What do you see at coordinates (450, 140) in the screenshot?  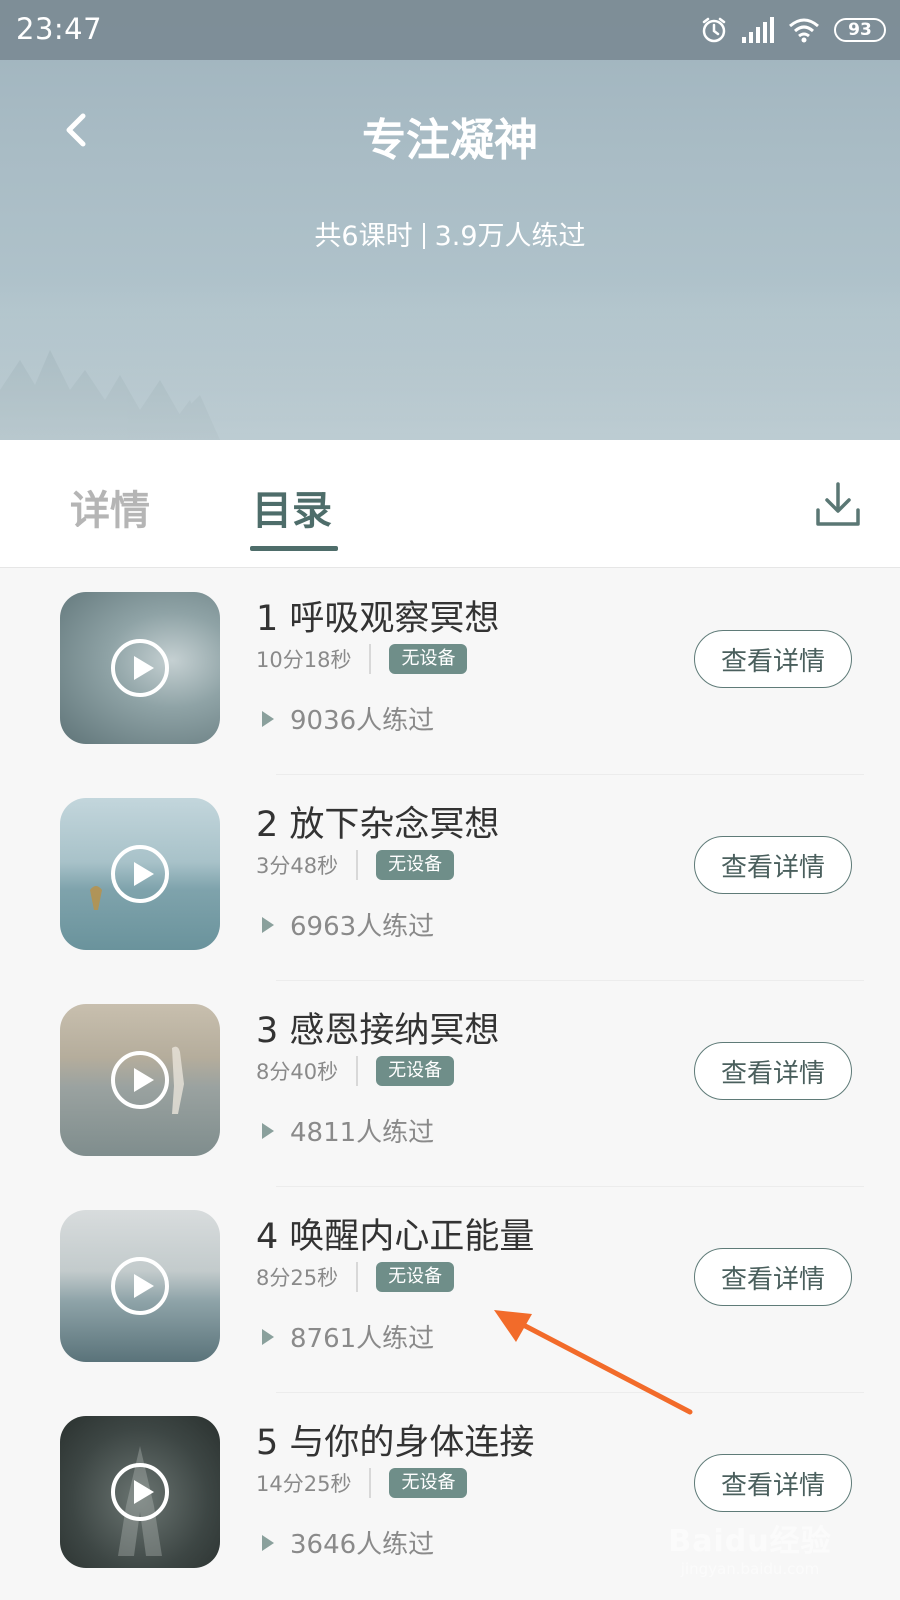 I see `page-title: 专注凝神` at bounding box center [450, 140].